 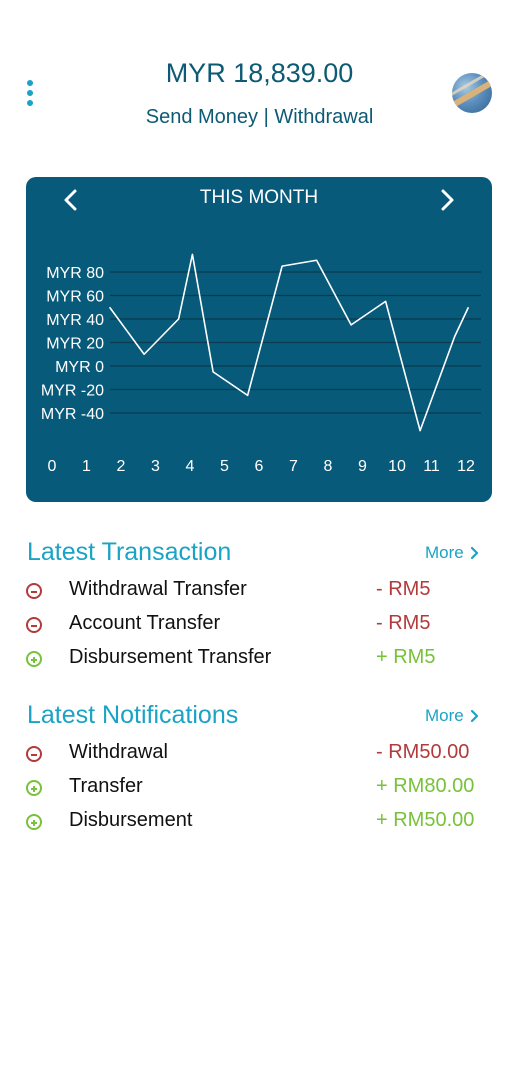 What do you see at coordinates (406, 657) in the screenshot?
I see `transaction-amount: + RM5` at bounding box center [406, 657].